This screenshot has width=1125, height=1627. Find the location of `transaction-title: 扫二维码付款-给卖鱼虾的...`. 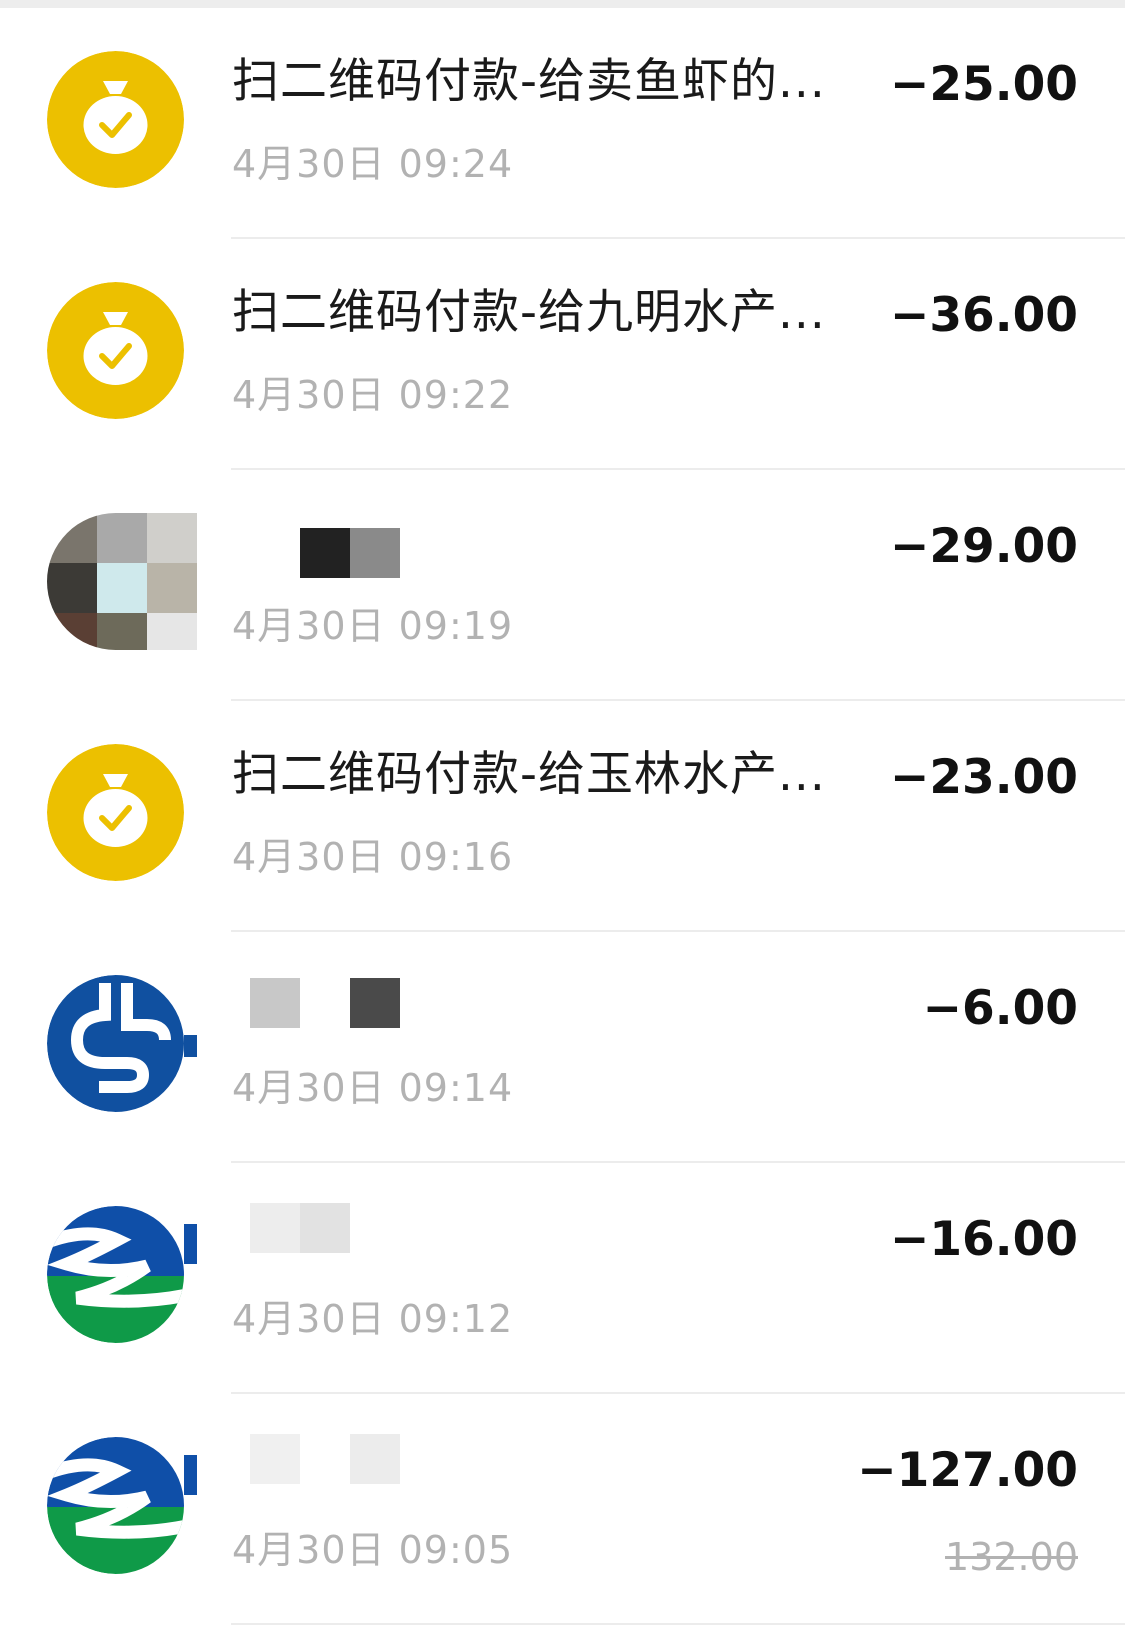

transaction-title: 扫二维码付款-给卖鱼虾的... is located at coordinates (529, 81).